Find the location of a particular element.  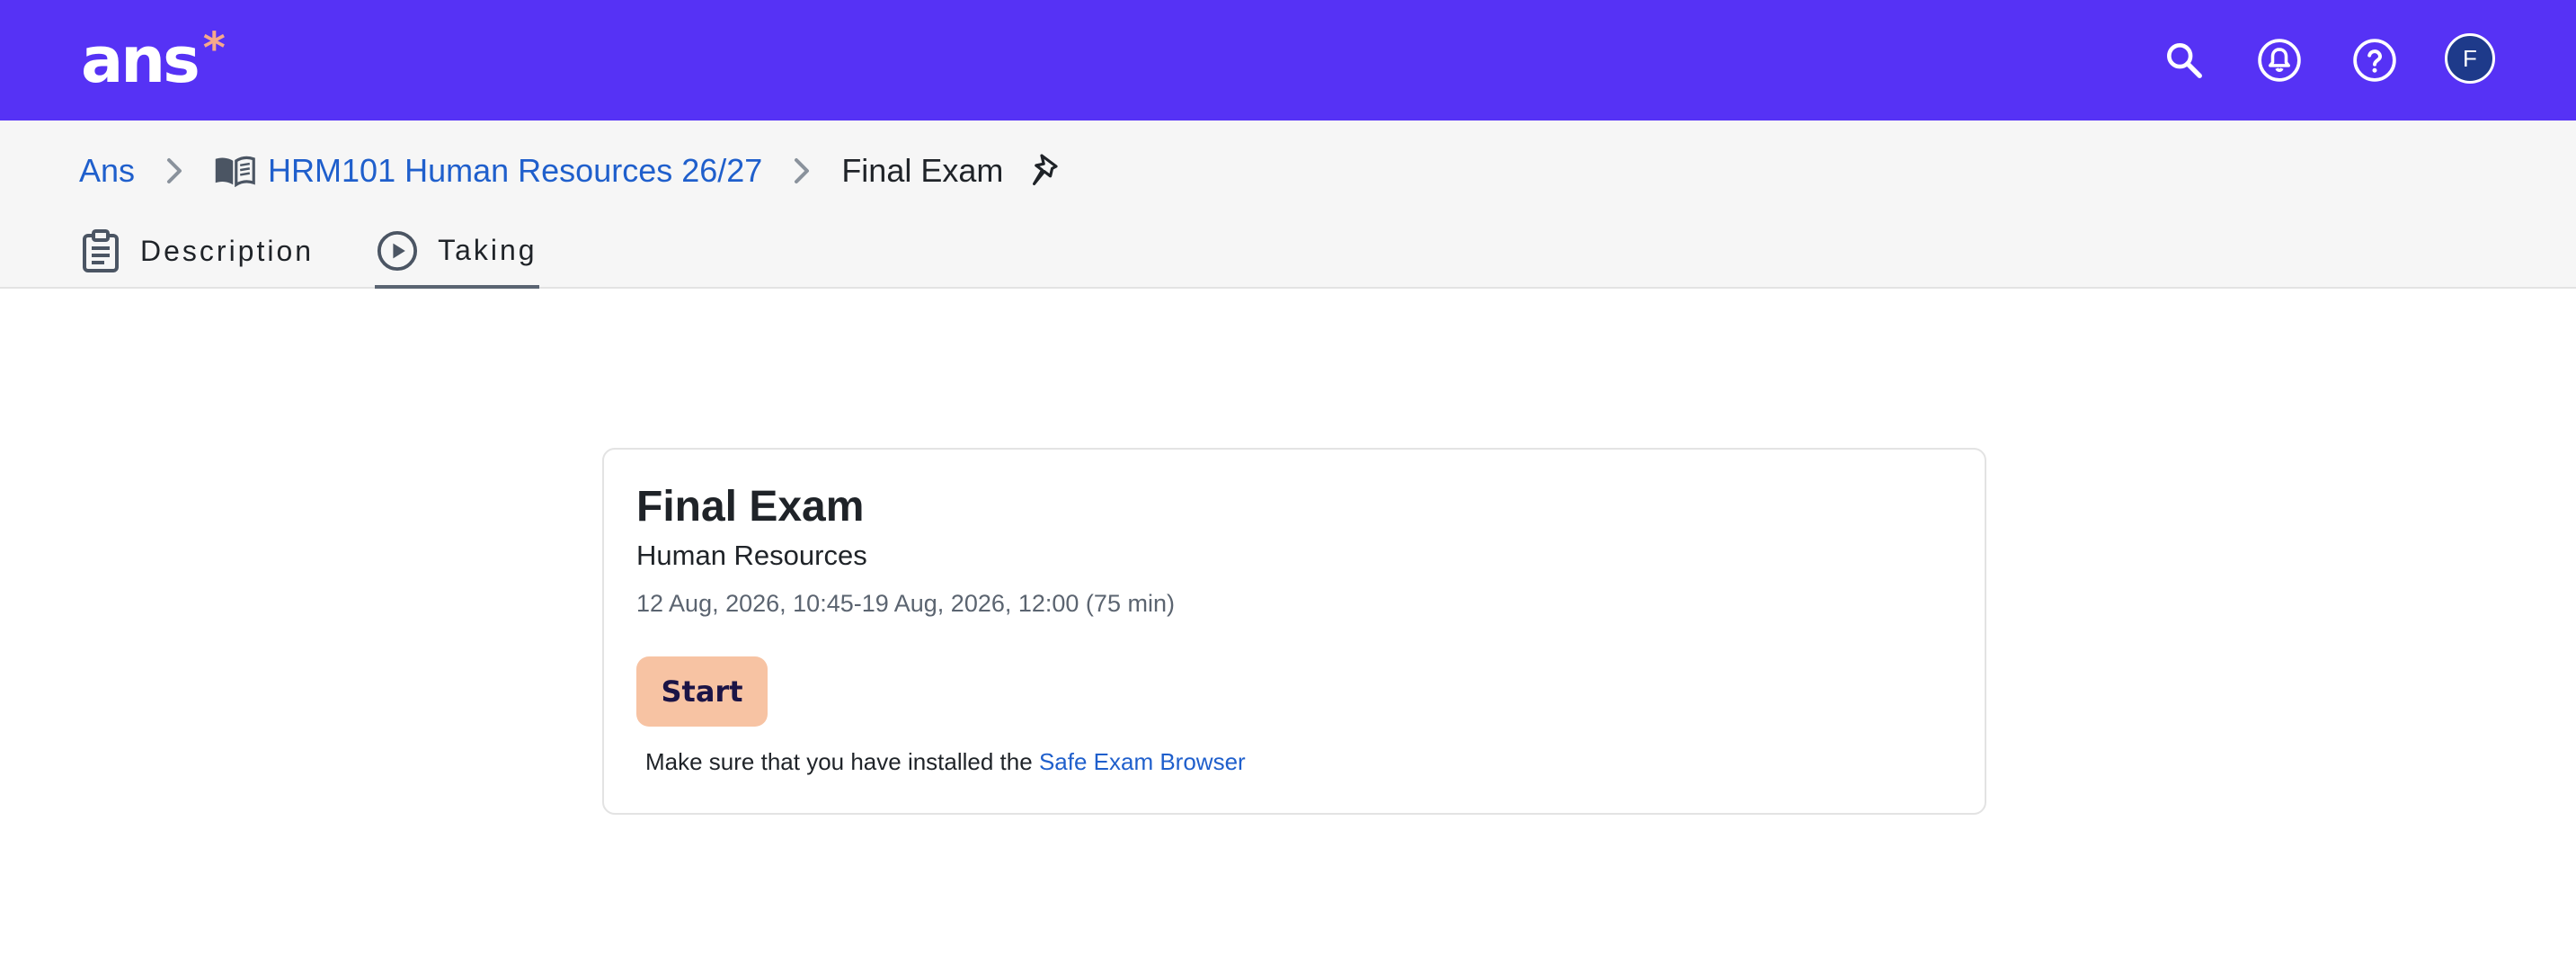

play-circle-icon is located at coordinates (397, 251).